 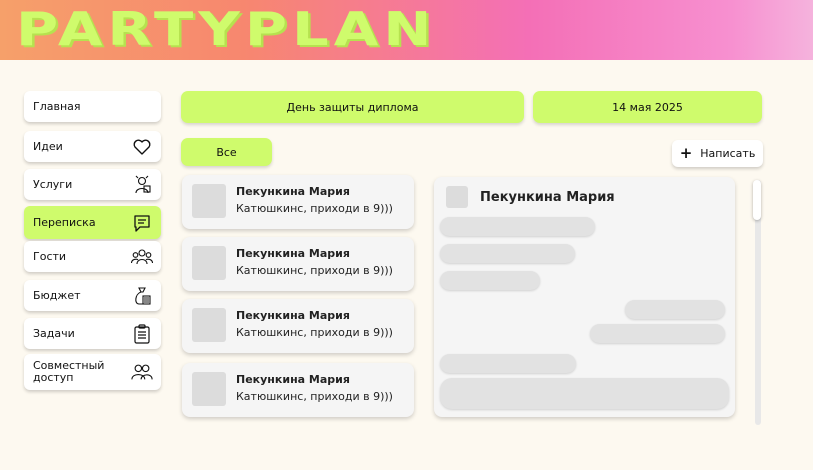 What do you see at coordinates (50, 256) in the screenshot?
I see `sidebar-item-label: Гости` at bounding box center [50, 256].